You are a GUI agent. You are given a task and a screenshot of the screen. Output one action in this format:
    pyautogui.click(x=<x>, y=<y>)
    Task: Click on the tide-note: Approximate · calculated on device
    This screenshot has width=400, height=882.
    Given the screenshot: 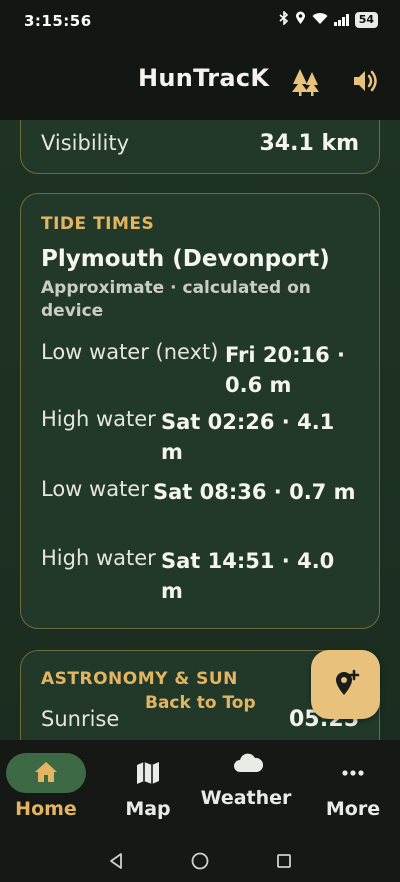 What is the action you would take?
    pyautogui.click(x=176, y=299)
    